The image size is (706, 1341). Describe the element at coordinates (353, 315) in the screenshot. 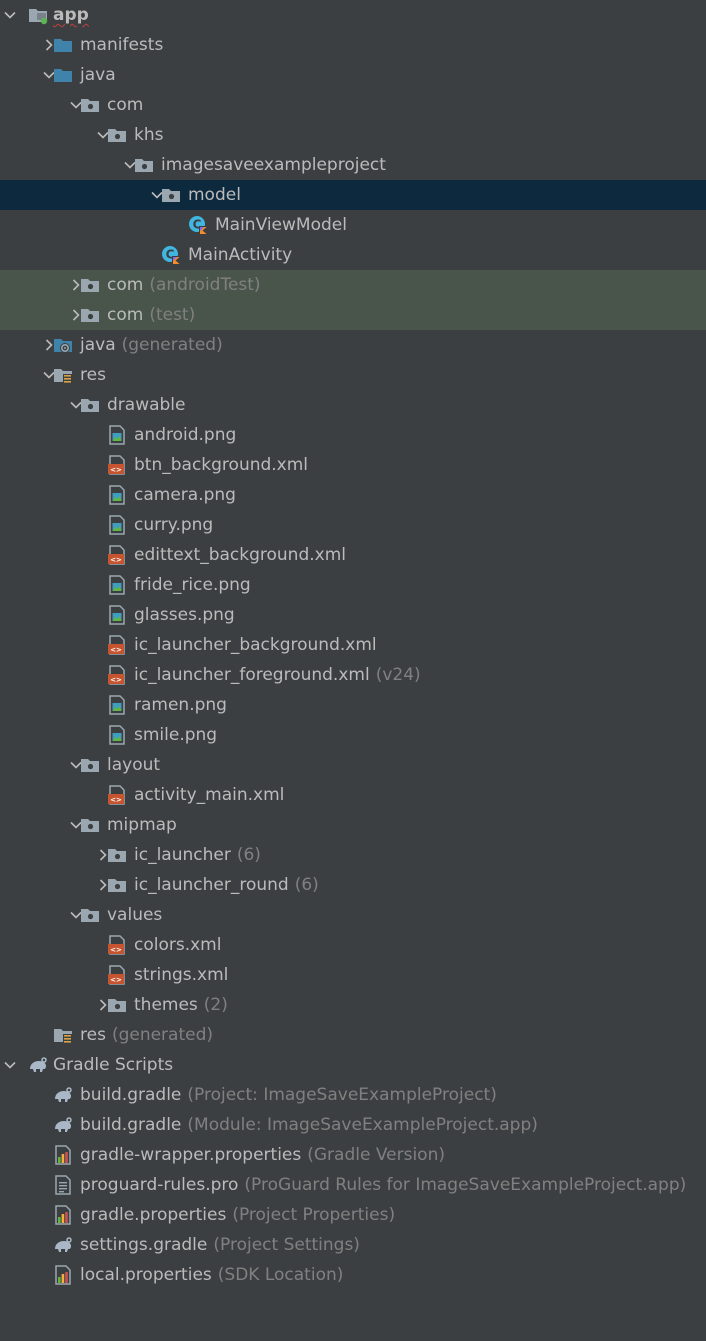

I see `tree-item-com-test: com (test)` at that location.